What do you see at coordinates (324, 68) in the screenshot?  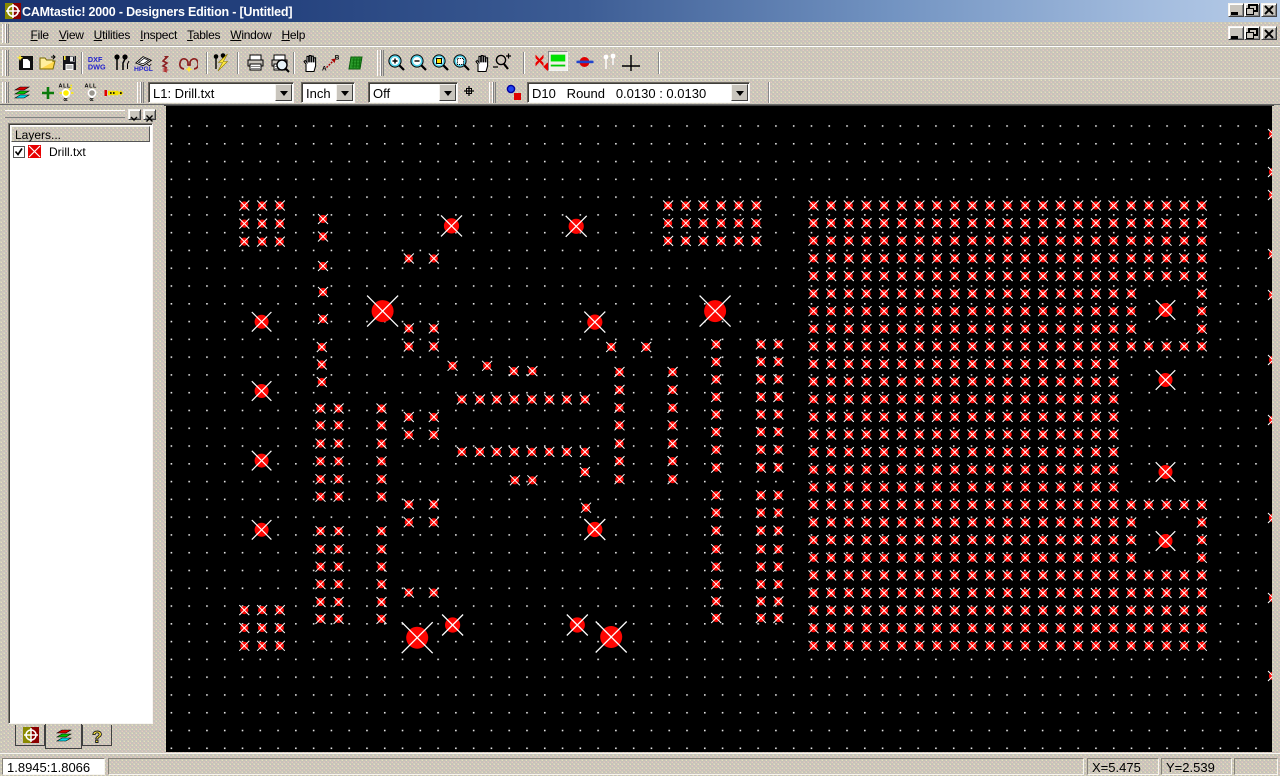 I see `svg-text: A` at bounding box center [324, 68].